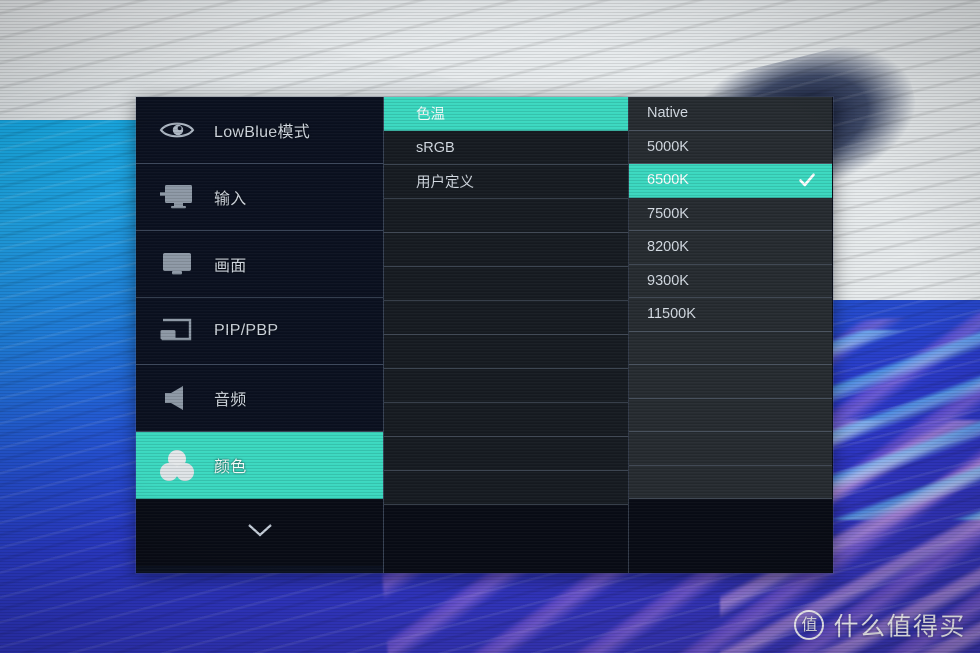  I want to click on pip-pbp-icon, so click(177, 331).